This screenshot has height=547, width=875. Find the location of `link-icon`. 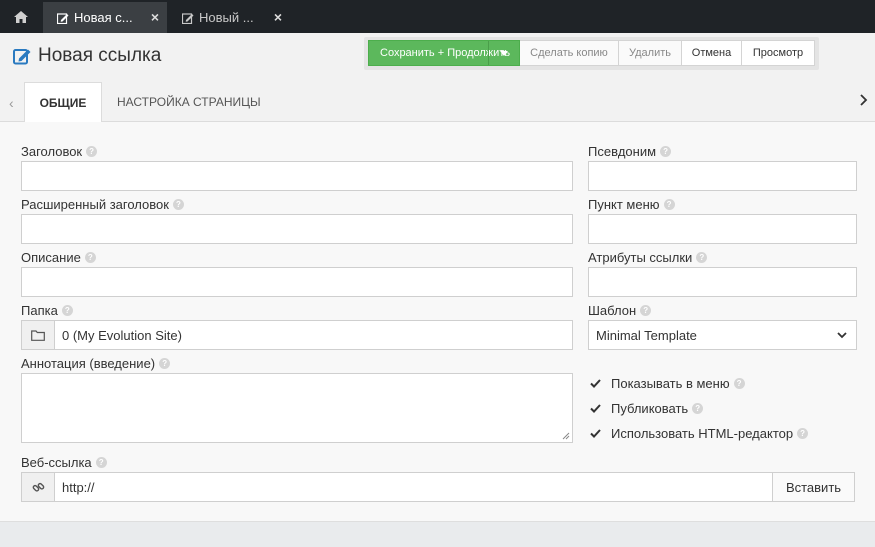

link-icon is located at coordinates (38, 487).